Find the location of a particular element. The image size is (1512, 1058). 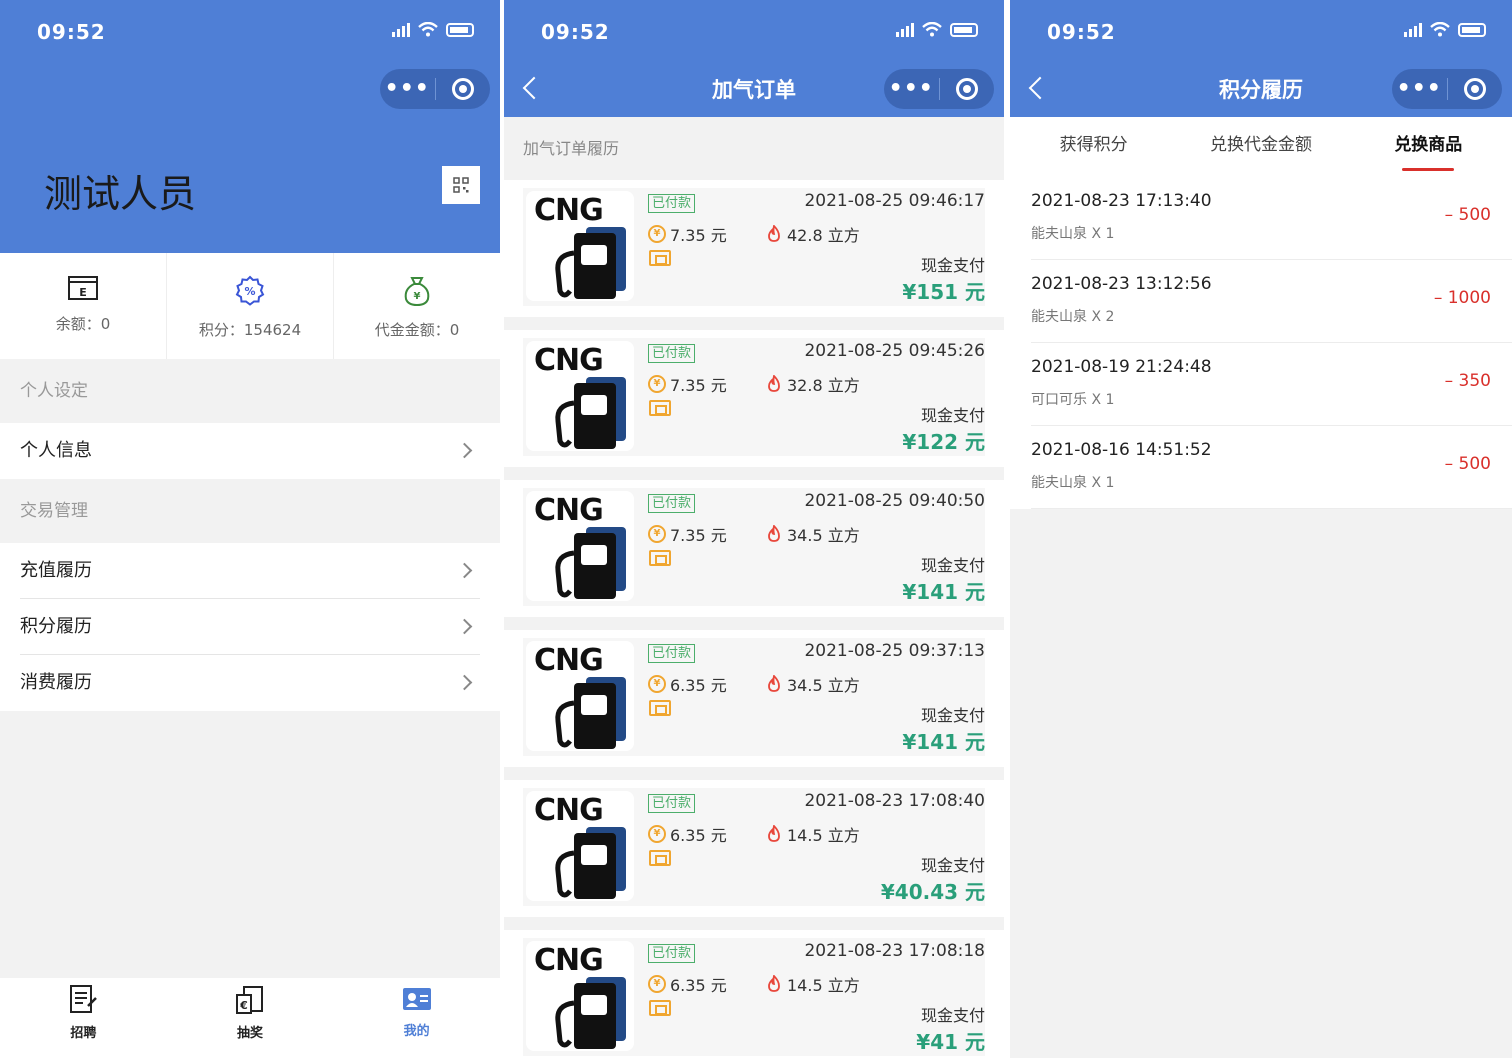

unit-price-value: 7.35 元 is located at coordinates (698, 535).